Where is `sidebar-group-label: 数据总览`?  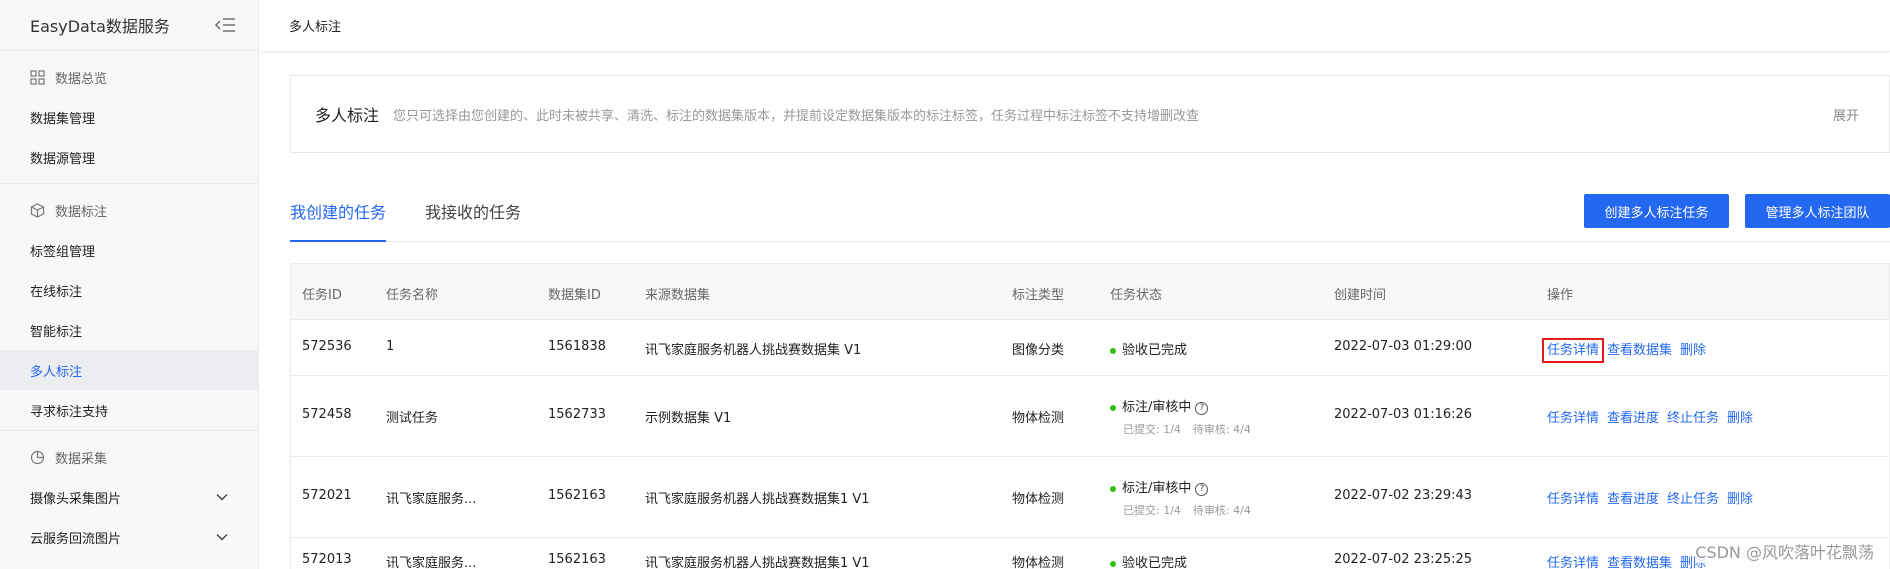 sidebar-group-label: 数据总览 is located at coordinates (81, 79).